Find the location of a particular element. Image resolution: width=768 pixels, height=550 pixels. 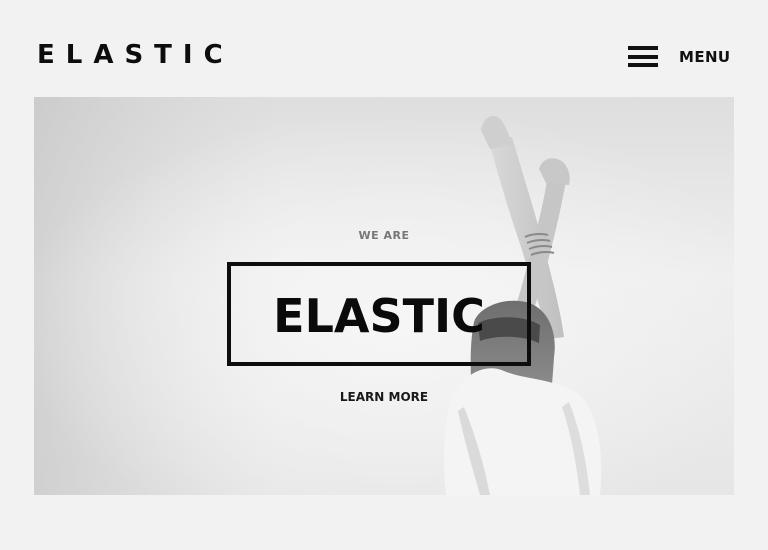

hero-title: ELASTIC is located at coordinates (379, 316).